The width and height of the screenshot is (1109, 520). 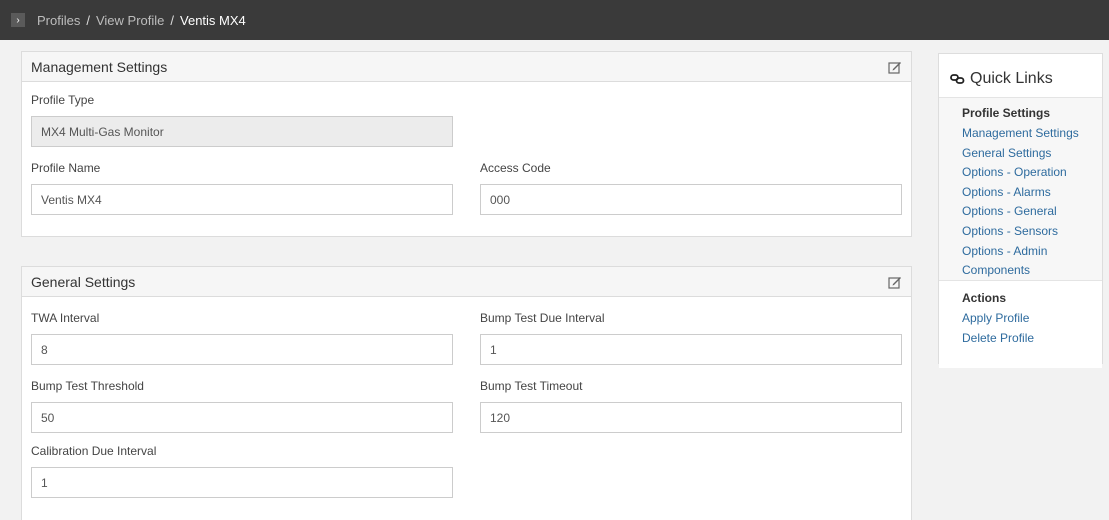 I want to click on panel-title: Management Settings, so click(x=99, y=66).